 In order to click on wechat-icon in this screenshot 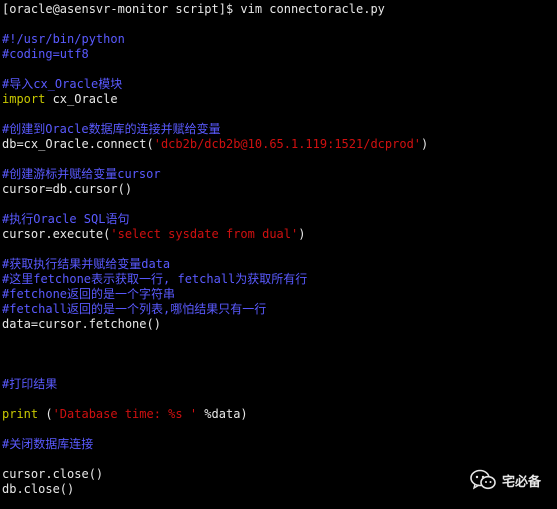, I will do `click(483, 480)`.